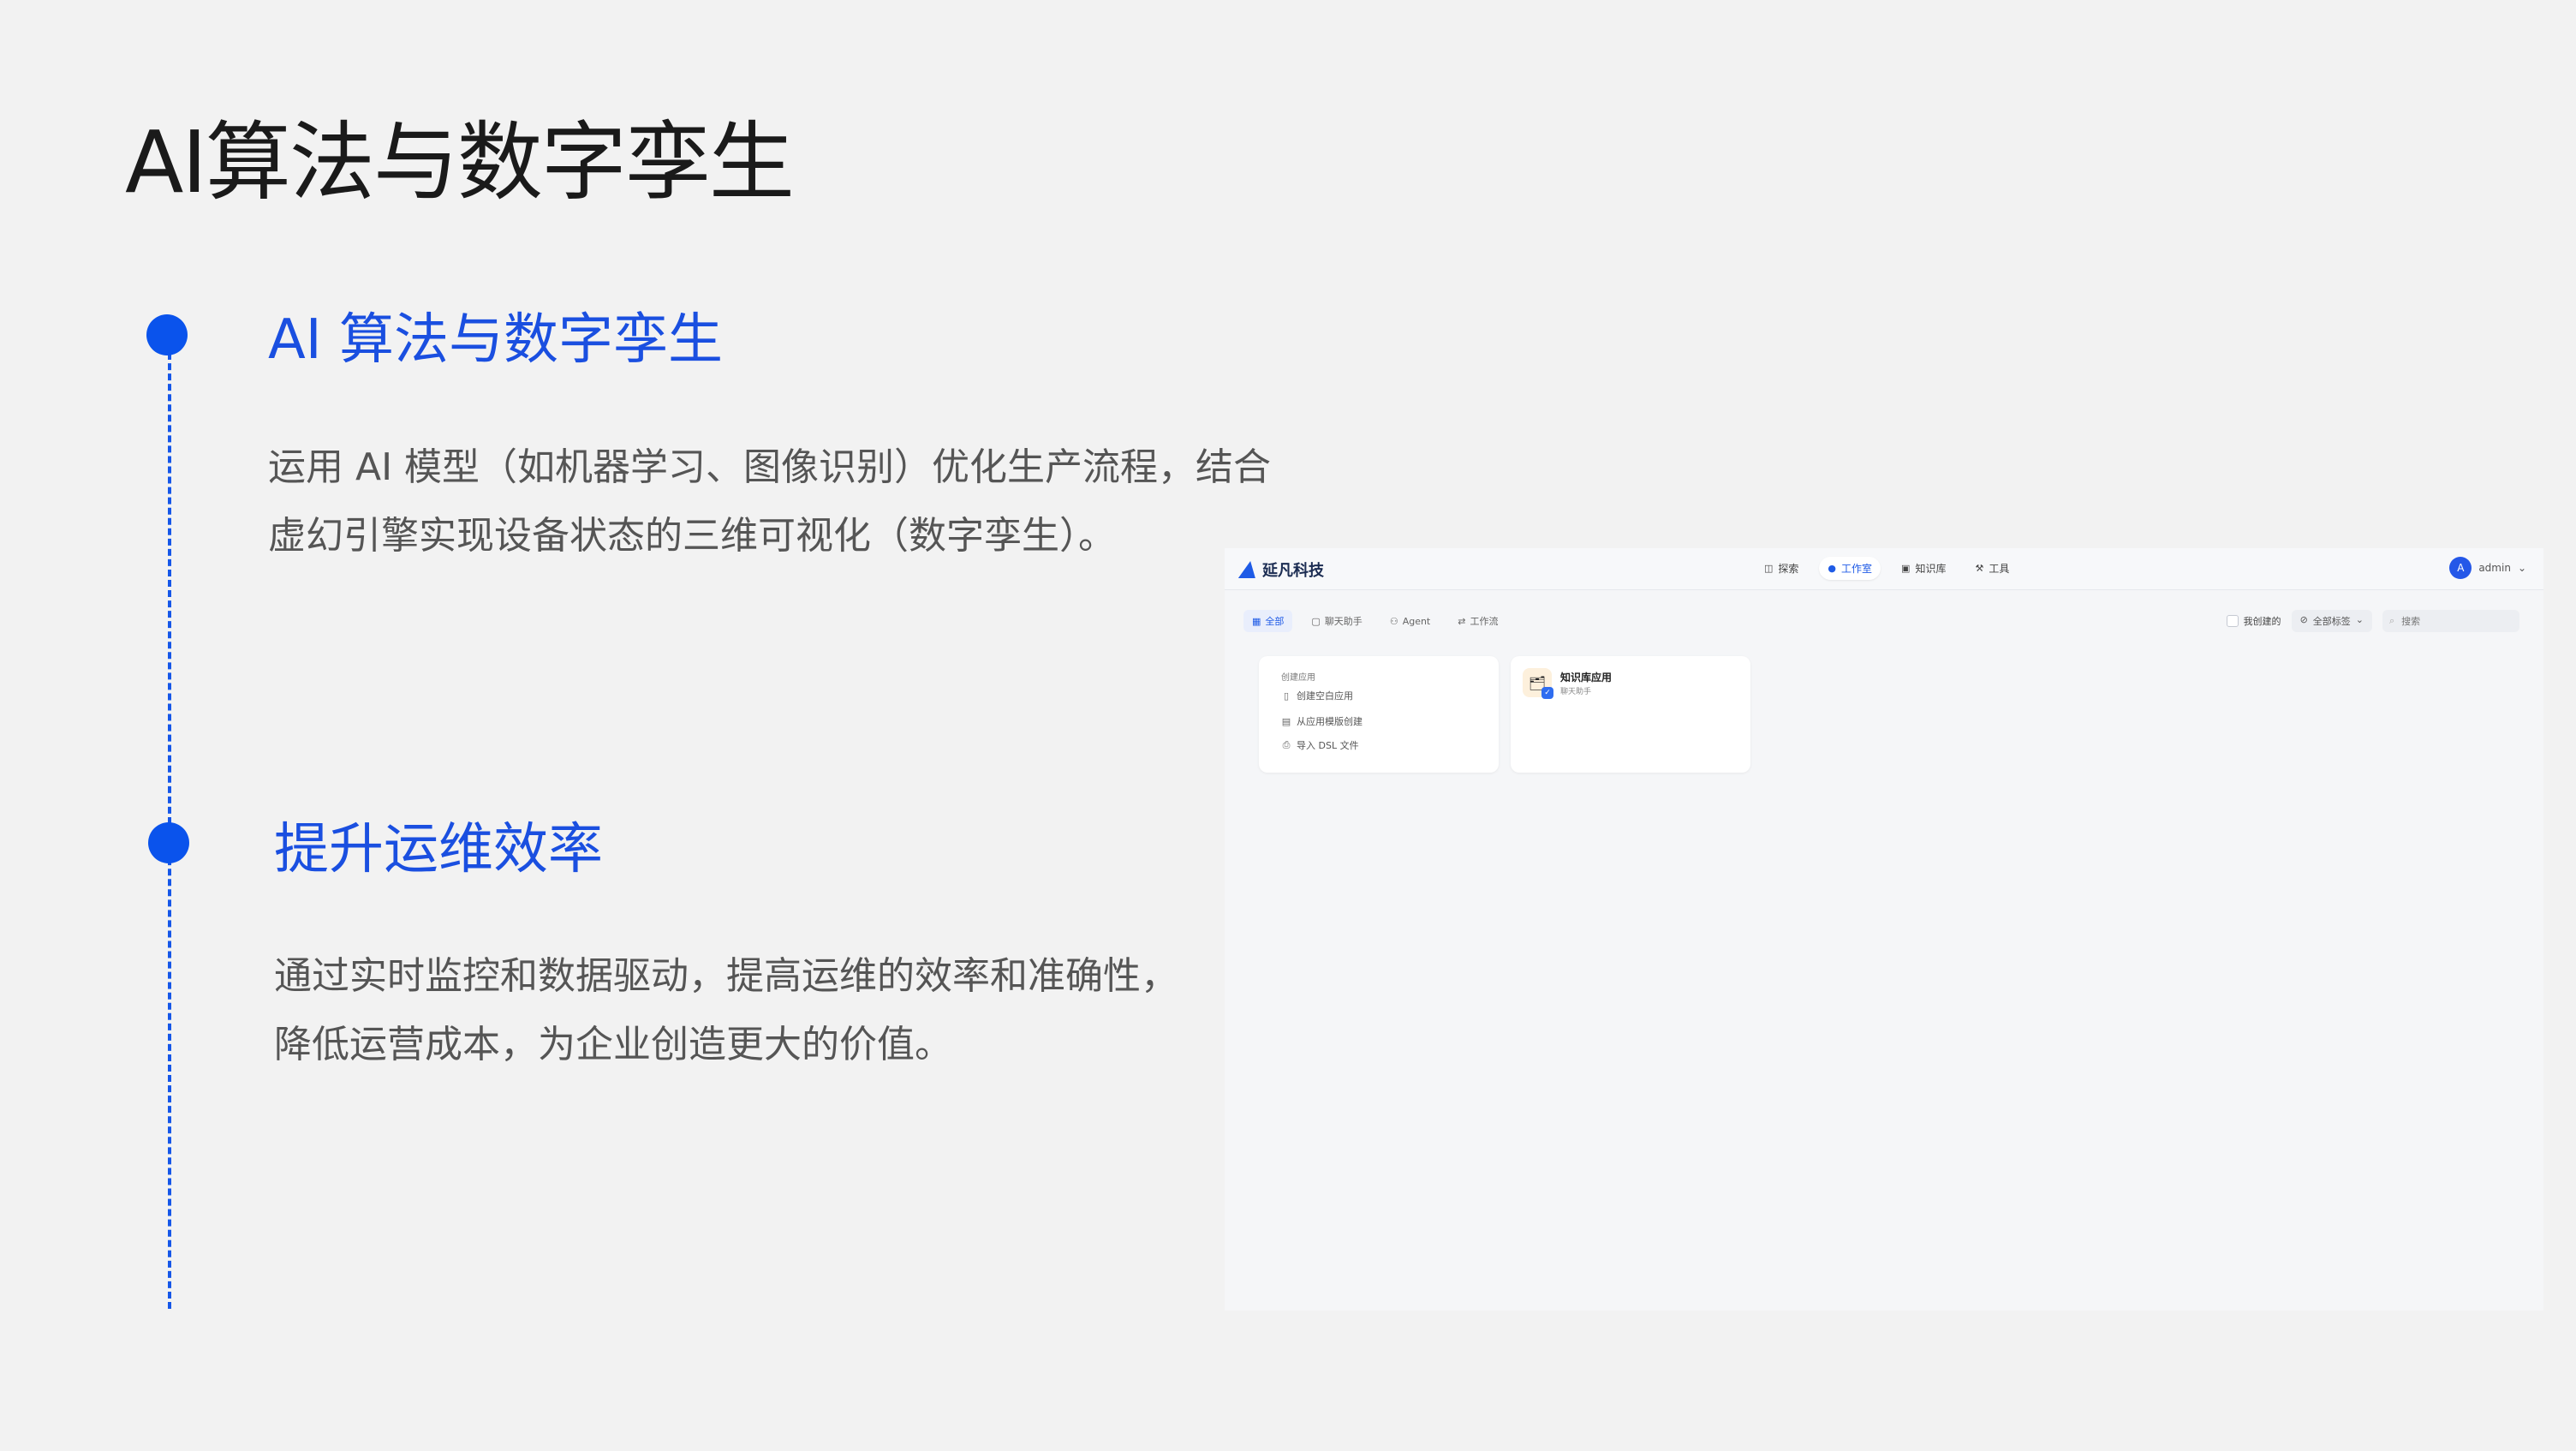 The width and height of the screenshot is (2576, 1451). What do you see at coordinates (2392, 620) in the screenshot?
I see `search-icon: ⌕` at bounding box center [2392, 620].